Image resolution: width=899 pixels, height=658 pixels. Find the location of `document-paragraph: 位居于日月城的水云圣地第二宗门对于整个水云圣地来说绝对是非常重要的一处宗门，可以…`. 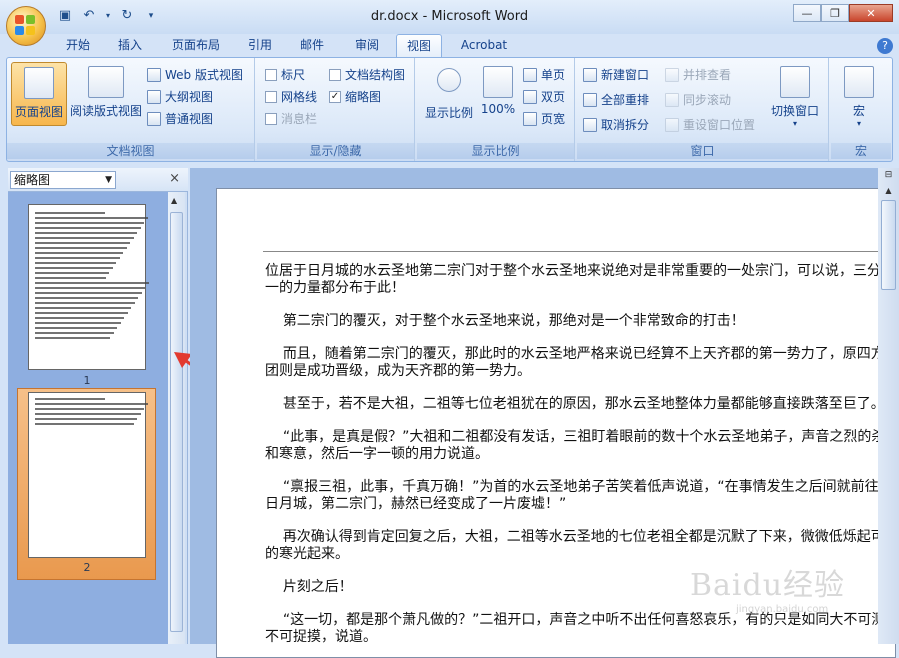

document-paragraph: 位居于日月城的水云圣地第二宗门对于整个水云圣地来说绝对是非常重要的一处宗门，可以… is located at coordinates (580, 280).